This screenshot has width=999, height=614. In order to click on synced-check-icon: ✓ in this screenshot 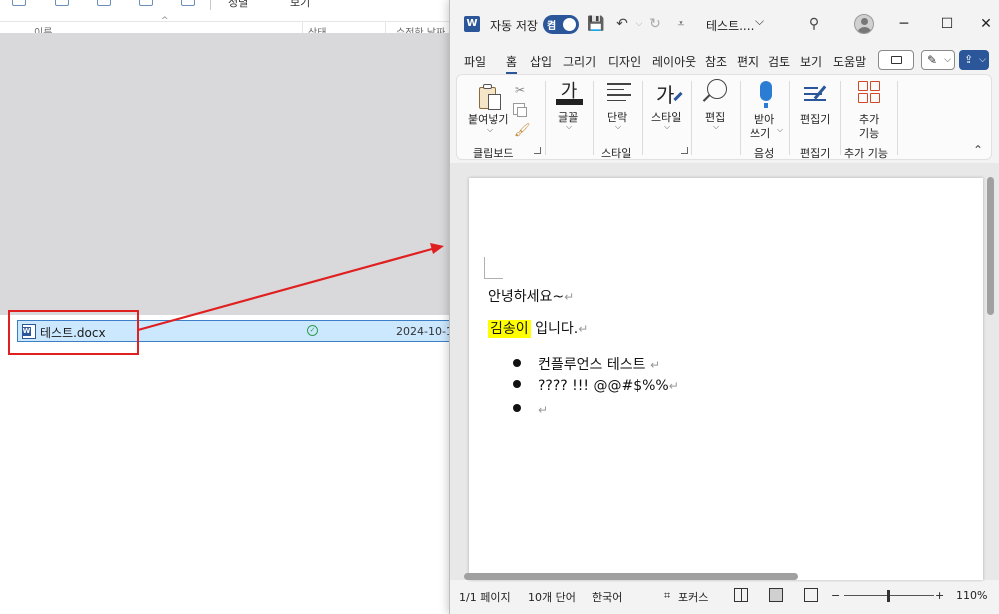, I will do `click(312, 330)`.